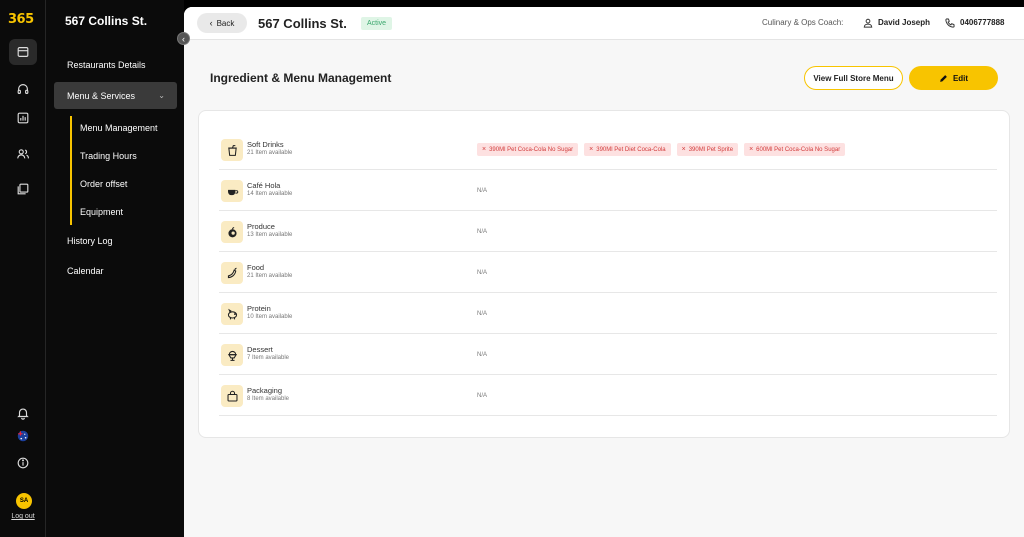 Image resolution: width=1024 pixels, height=537 pixels. Describe the element at coordinates (90, 241) in the screenshot. I see `sidebar-item-history-log: History Log` at that location.